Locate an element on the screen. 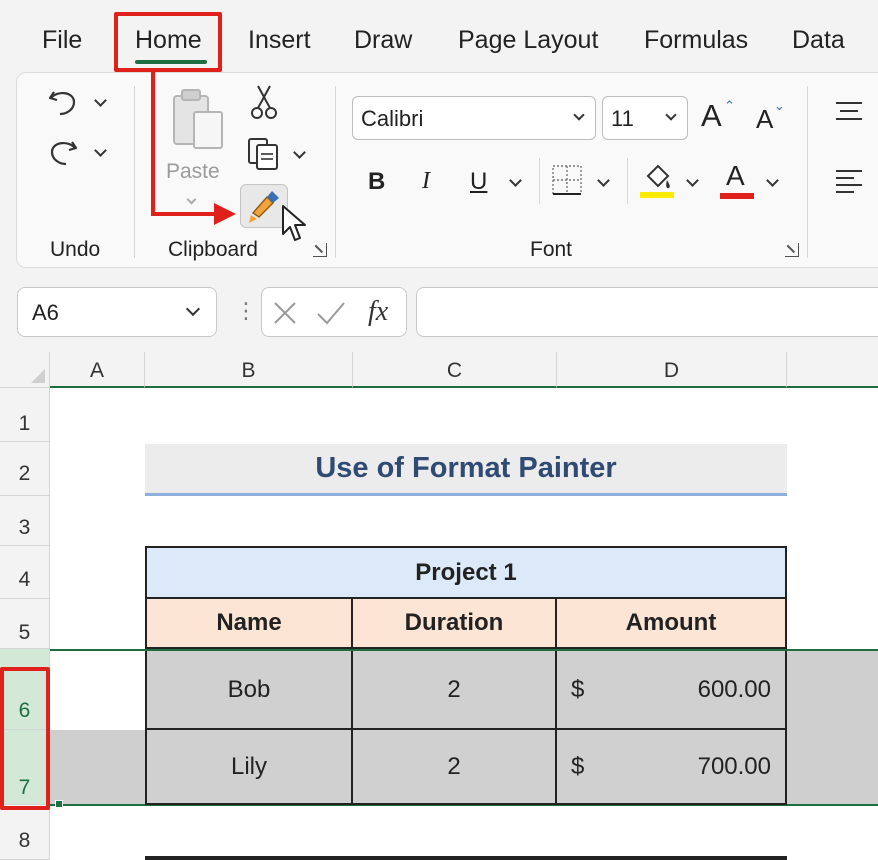 Image resolution: width=878 pixels, height=860 pixels. font-color-swatch is located at coordinates (737, 196).